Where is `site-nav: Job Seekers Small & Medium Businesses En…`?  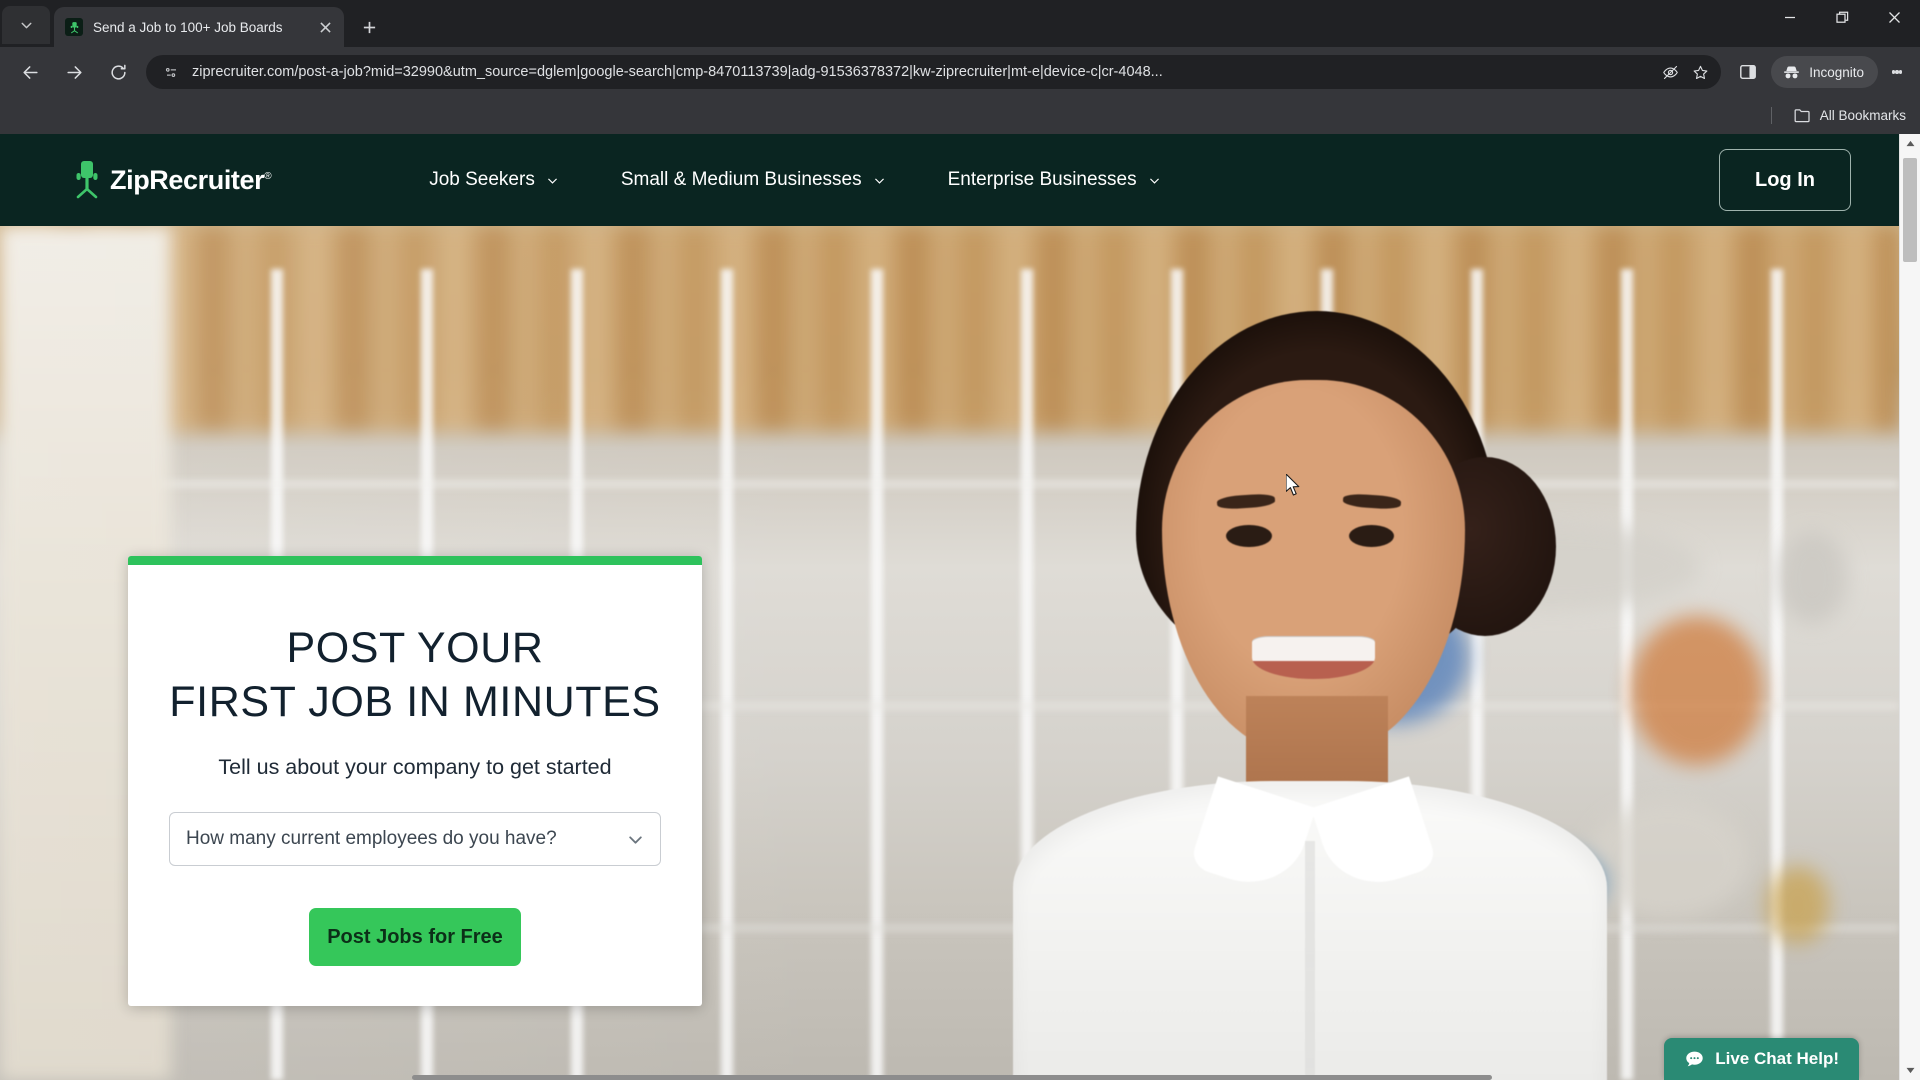
site-nav: Job Seekers Small & Medium Businesses En… is located at coordinates (825, 180).